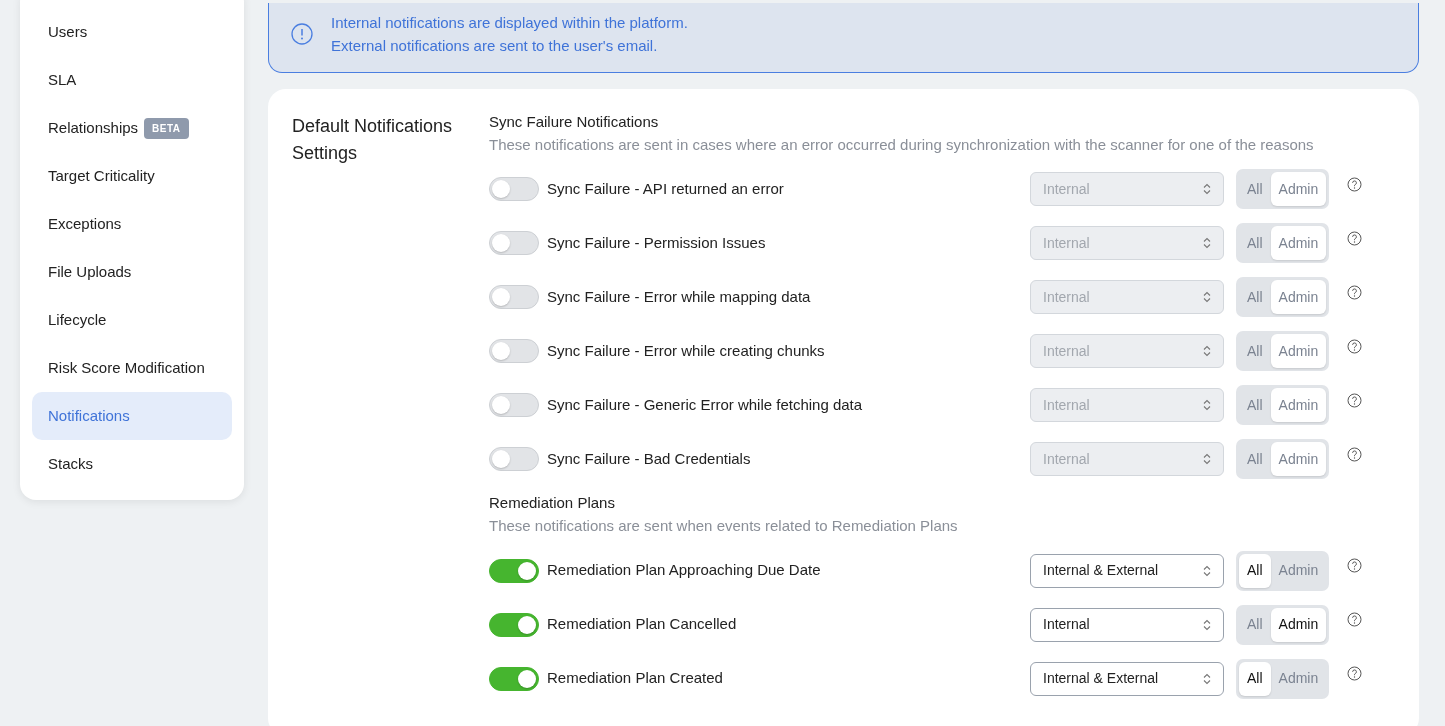 Image resolution: width=1445 pixels, height=726 pixels. What do you see at coordinates (373, 140) in the screenshot?
I see `settings-title: Default Notifications Settings` at bounding box center [373, 140].